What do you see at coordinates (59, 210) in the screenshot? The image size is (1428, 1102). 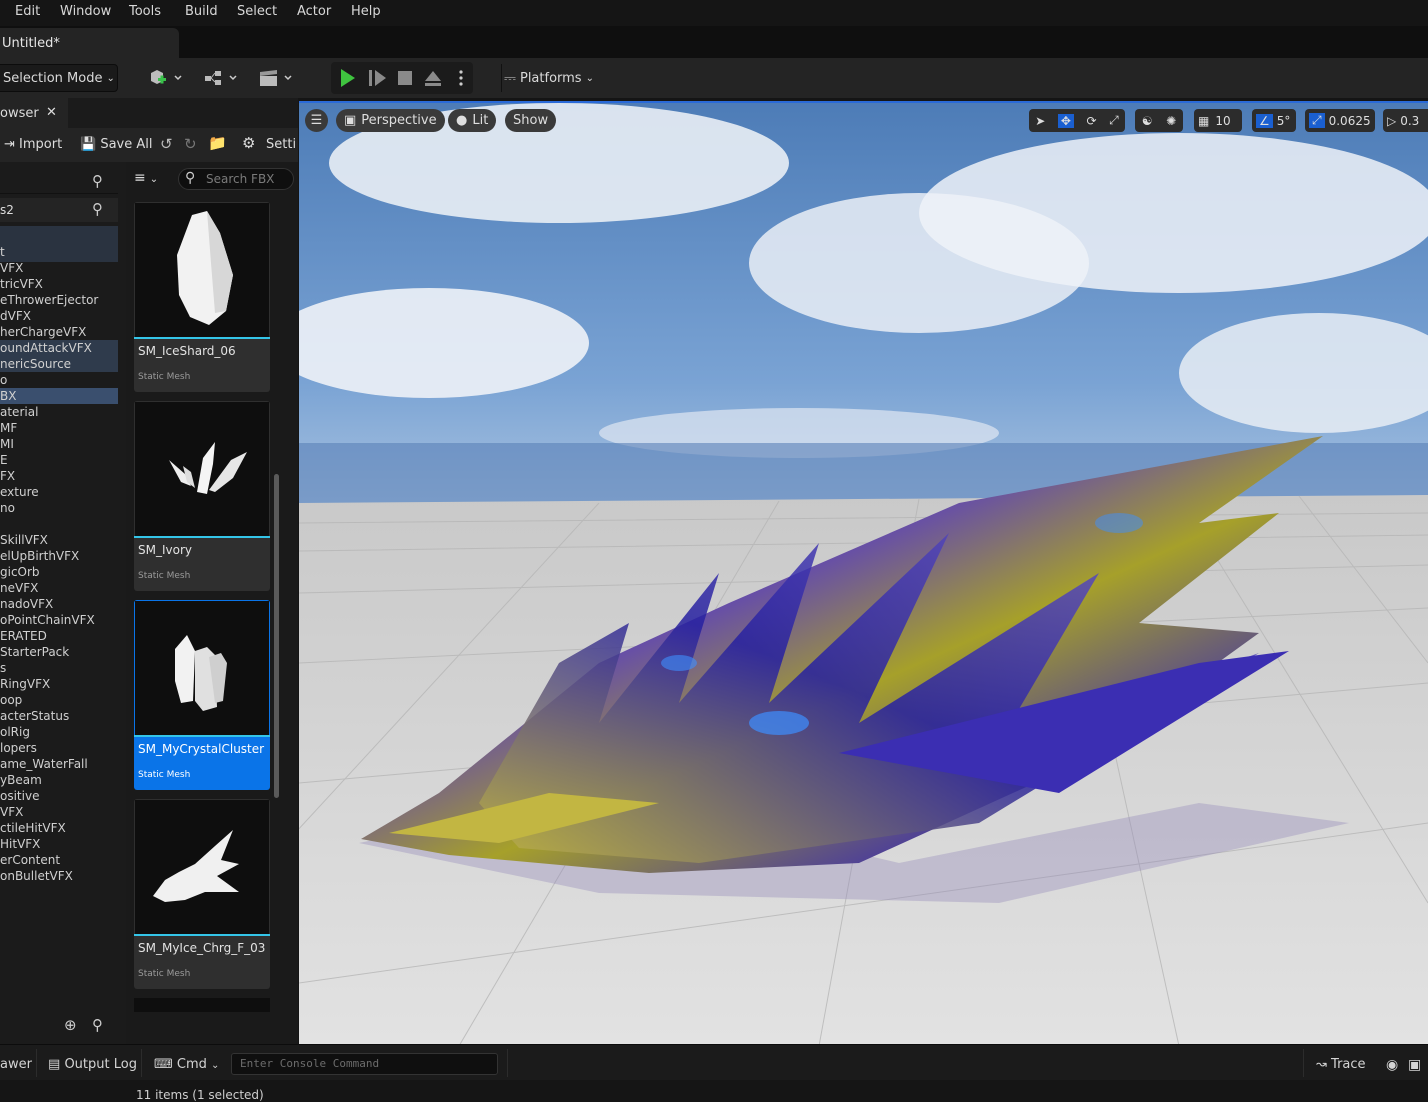 I see `tree-root-header: s2 ⚲` at bounding box center [59, 210].